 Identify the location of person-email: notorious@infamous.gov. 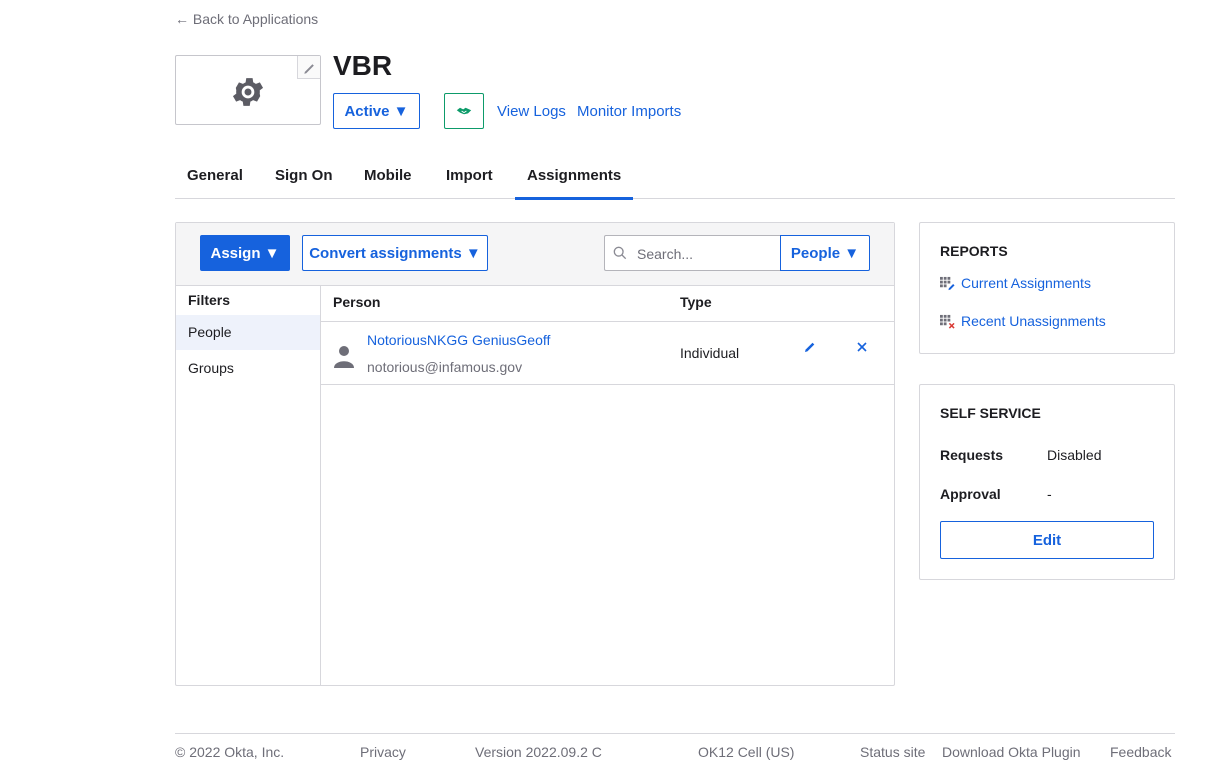
(445, 367).